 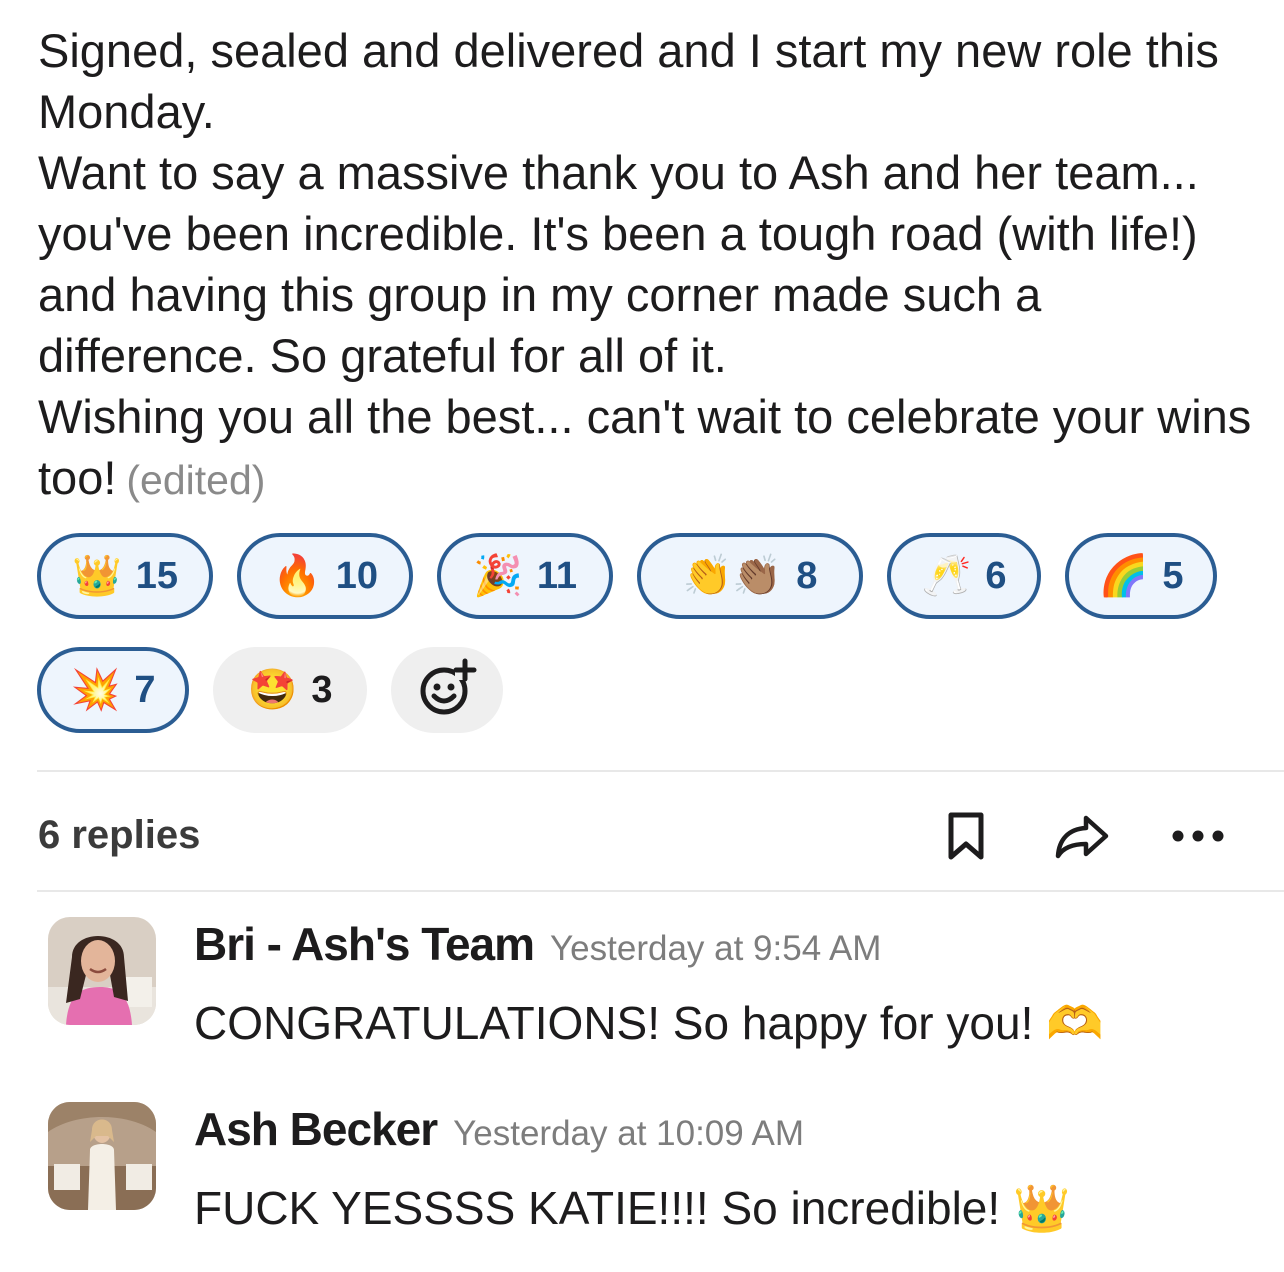 I want to click on champagne-emoji: 🥂, so click(x=946, y=576).